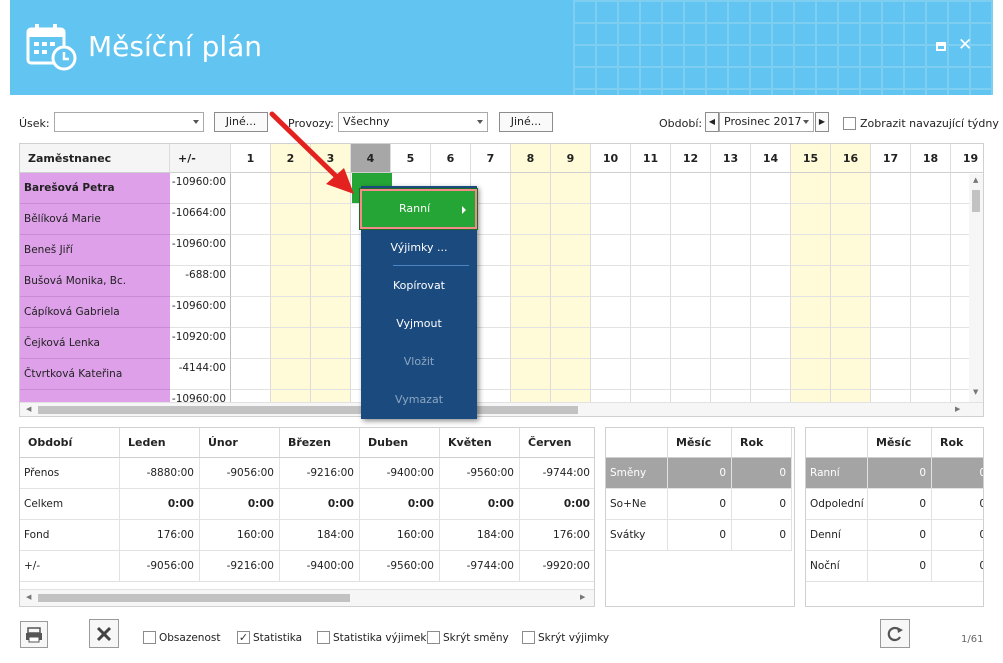  What do you see at coordinates (160, 443) in the screenshot?
I see `stats-header-cell: Leden` at bounding box center [160, 443].